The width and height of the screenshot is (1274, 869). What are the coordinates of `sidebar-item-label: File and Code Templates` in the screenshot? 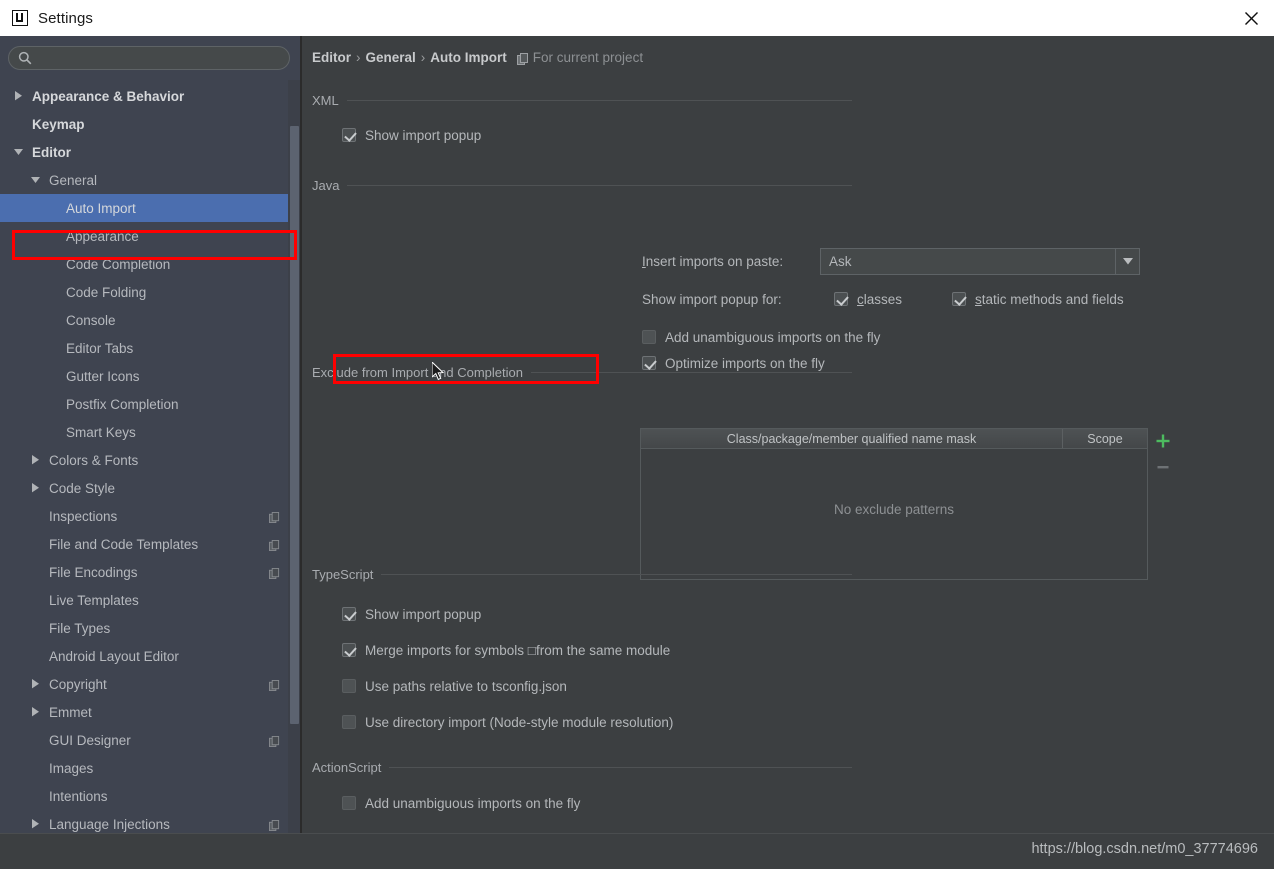 It's located at (124, 544).